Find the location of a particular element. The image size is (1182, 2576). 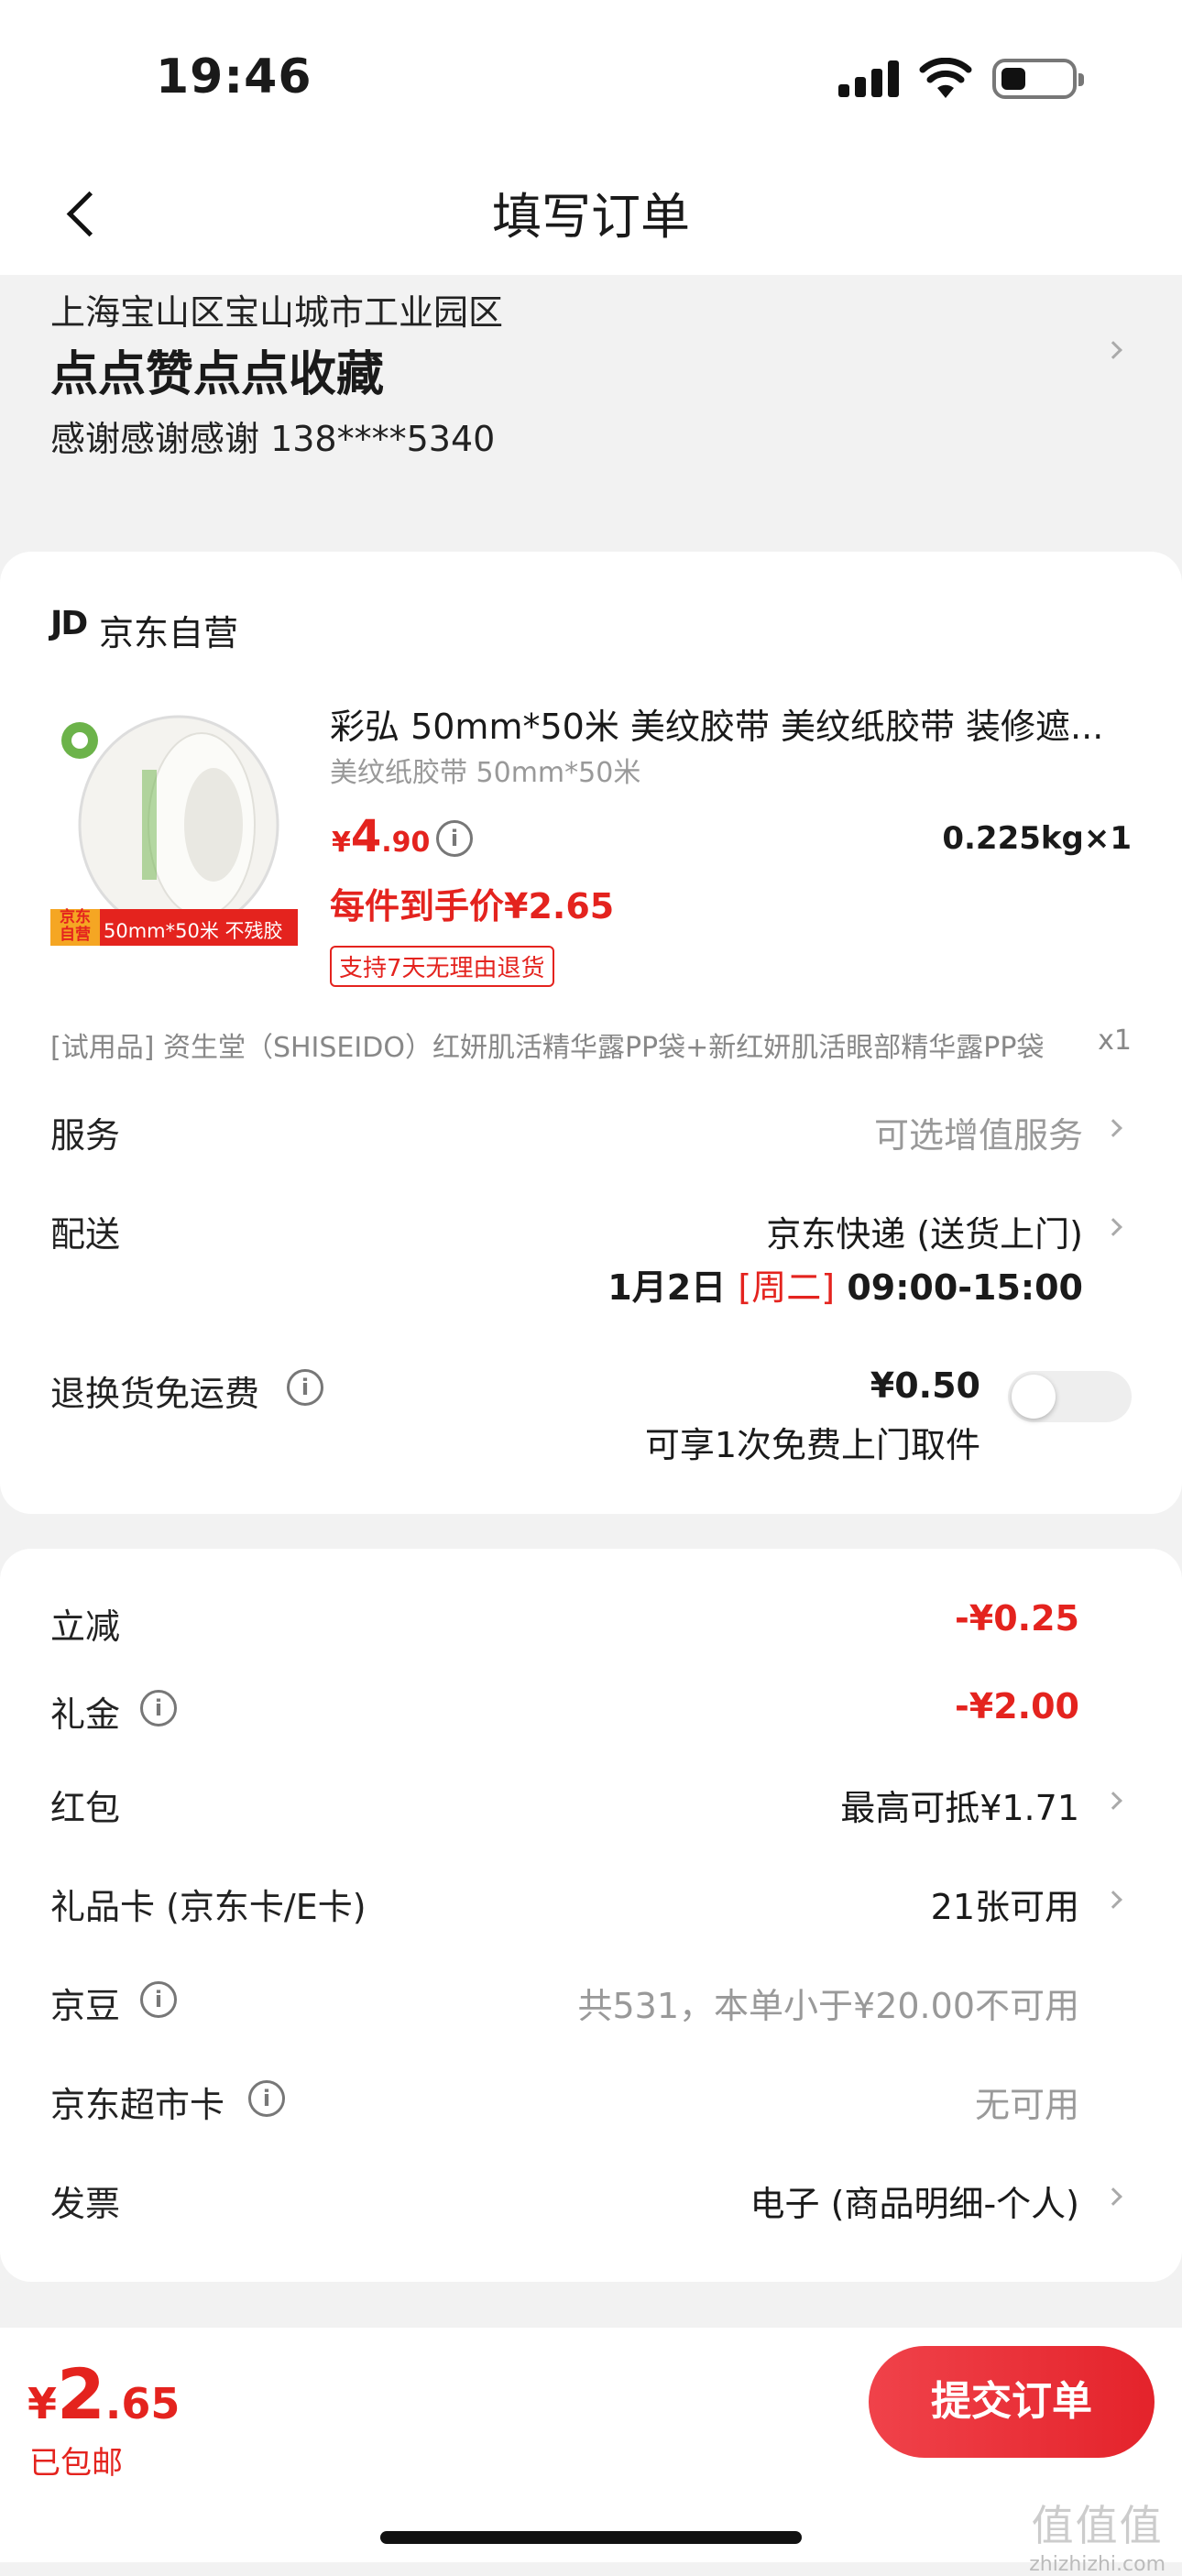

product-spec: 美纹纸胶带 50mm*50米 is located at coordinates (486, 773).